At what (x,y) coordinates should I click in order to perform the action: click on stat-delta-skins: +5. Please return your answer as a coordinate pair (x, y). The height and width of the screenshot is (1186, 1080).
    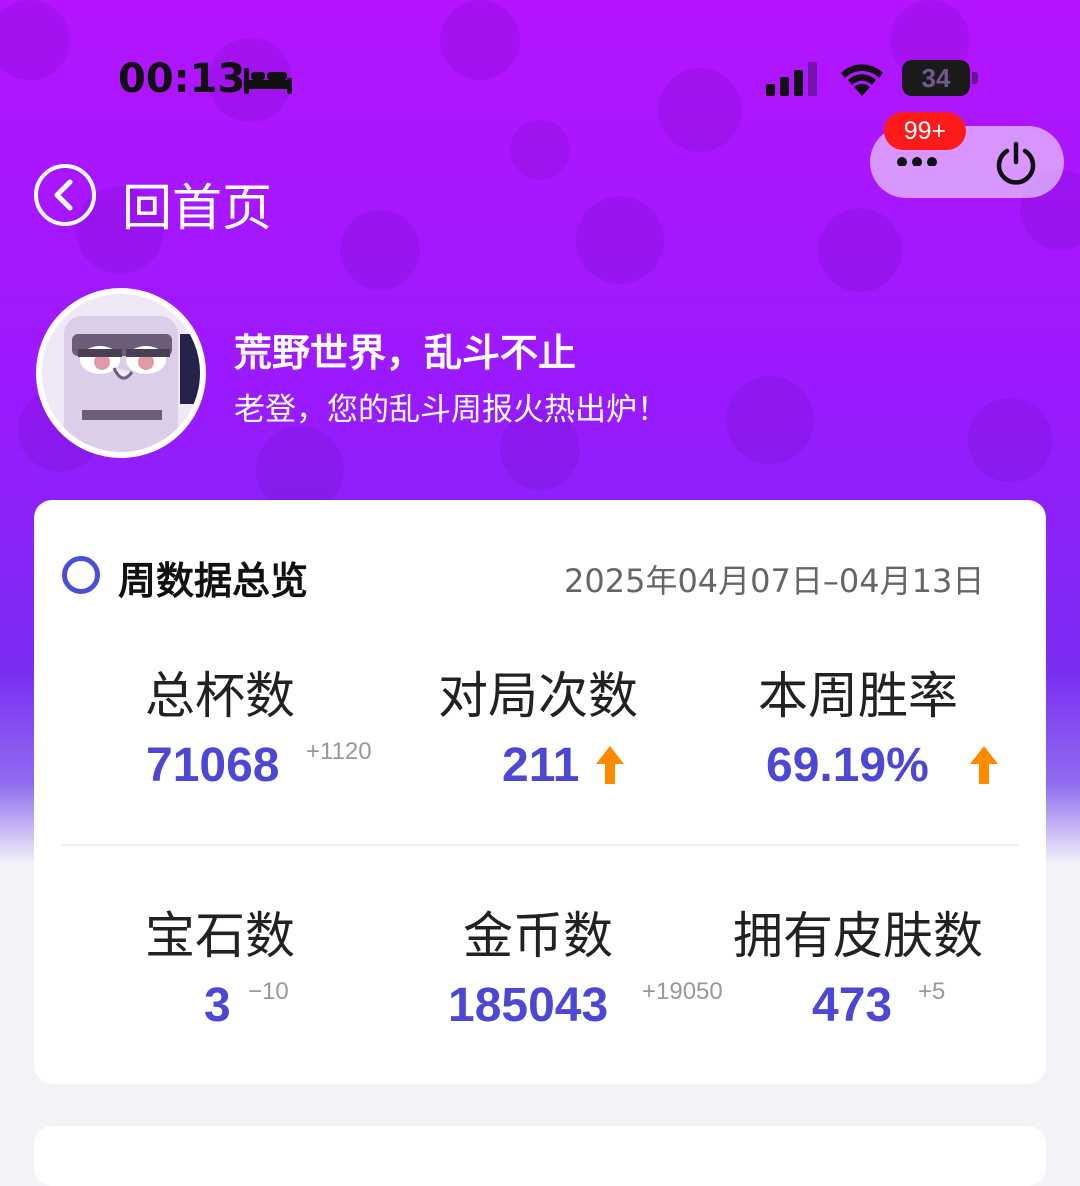
    Looking at the image, I should click on (932, 991).